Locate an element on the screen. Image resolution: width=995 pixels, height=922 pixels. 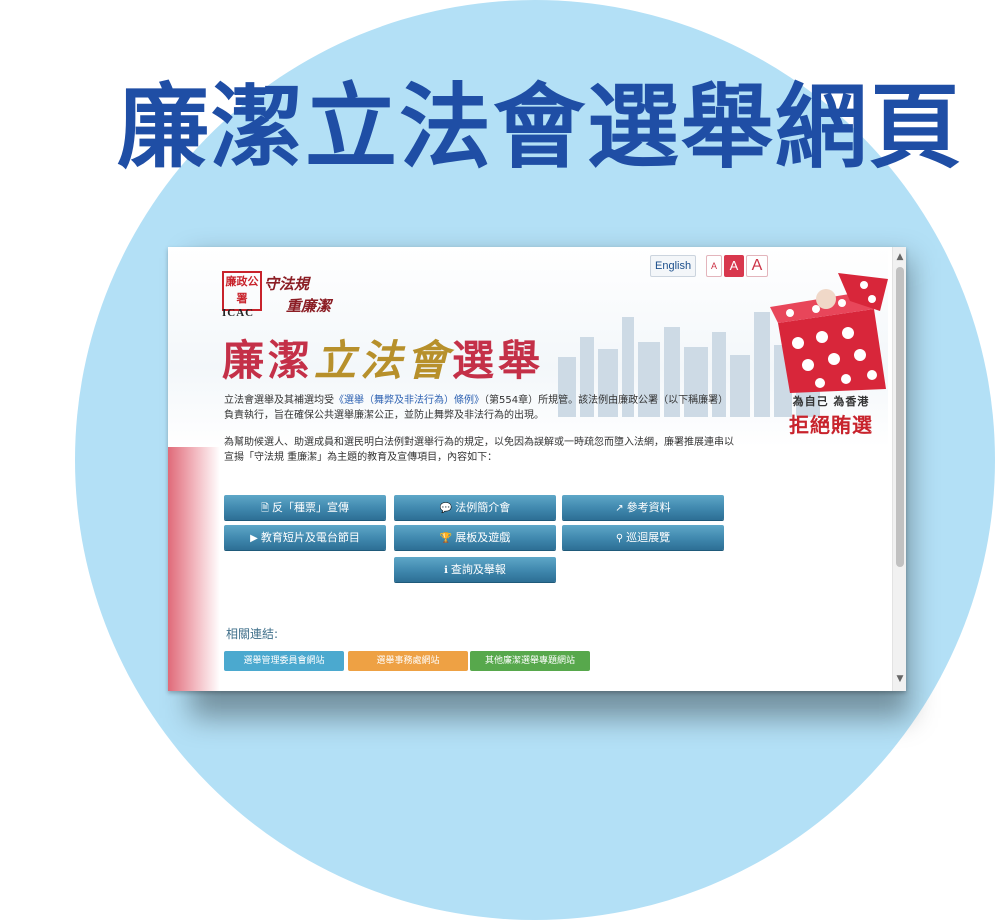
ordinance-link: 《選舉（舞弊及非法行為）條例》 is located at coordinates (409, 400).